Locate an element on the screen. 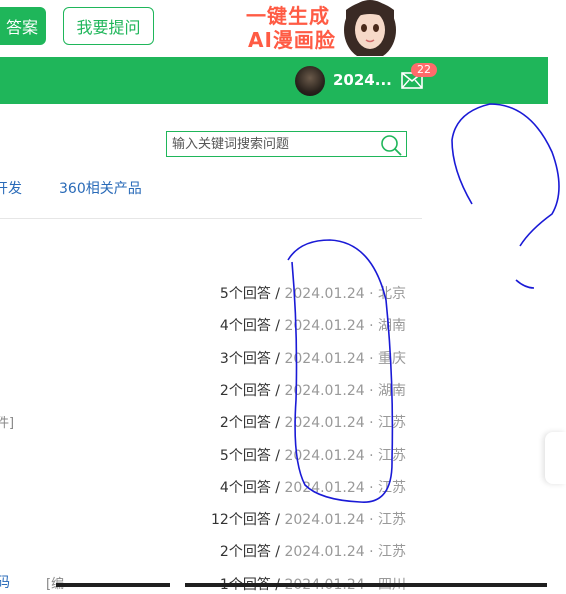 This screenshot has width=566, height=594. top-nav-bar is located at coordinates (274, 80).